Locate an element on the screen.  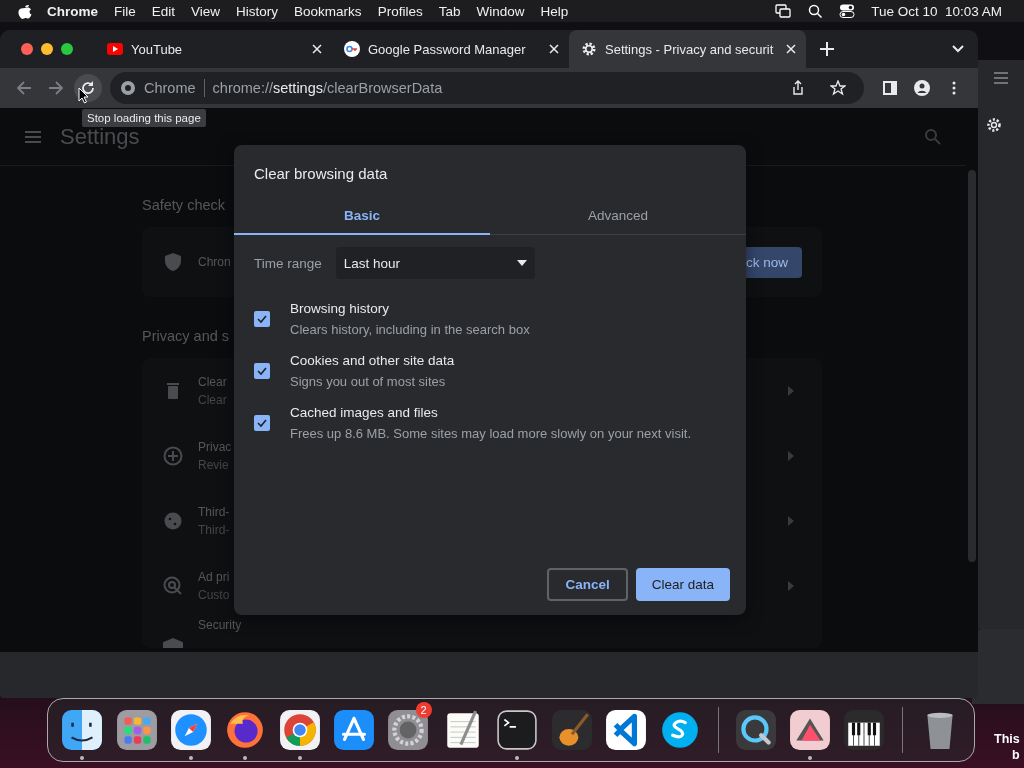
close-window-button is located at coordinates (27, 49).